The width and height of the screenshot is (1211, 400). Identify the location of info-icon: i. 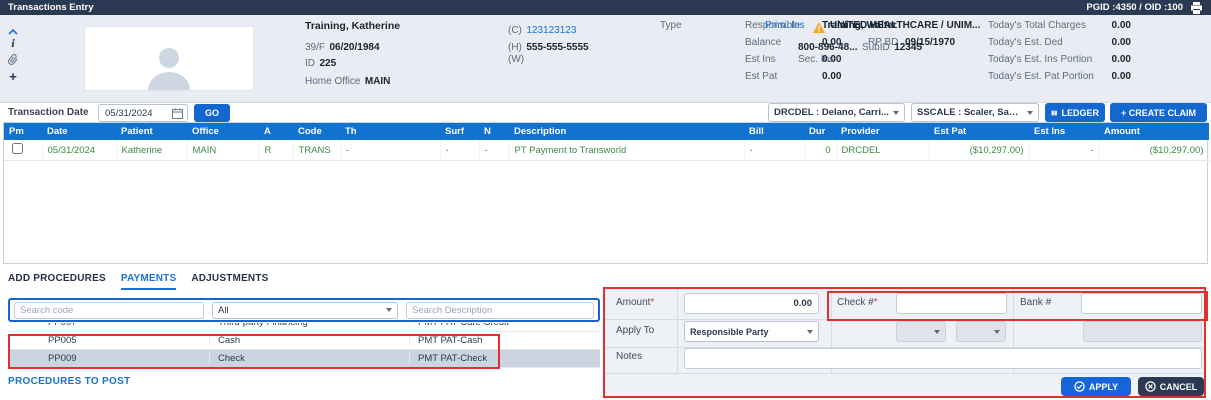
(13, 43).